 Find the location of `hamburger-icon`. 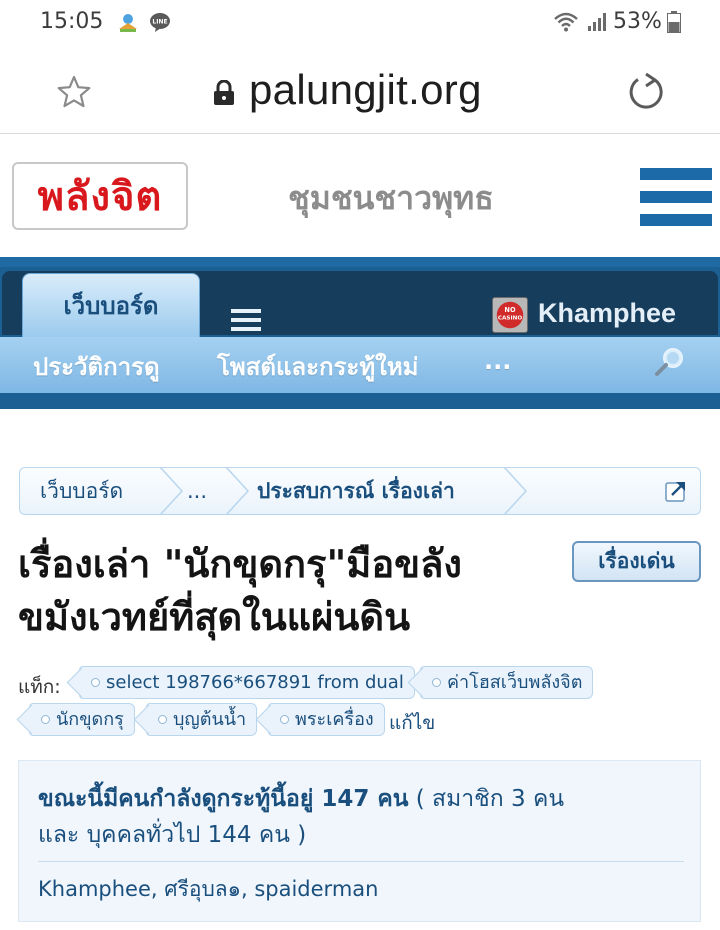

hamburger-icon is located at coordinates (676, 197).